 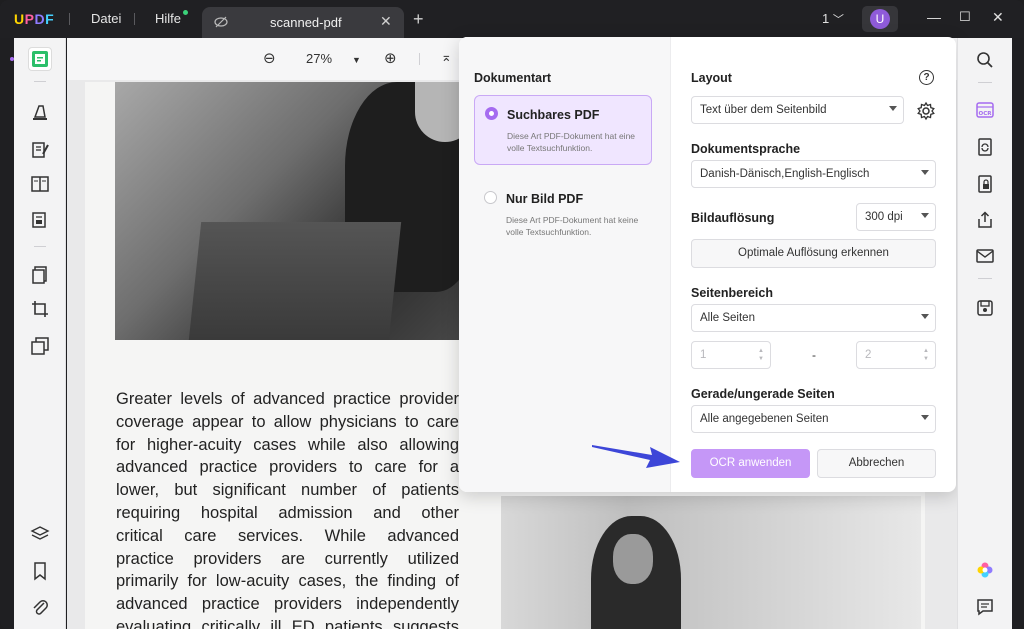 I want to click on convert-button, so click(x=985, y=147).